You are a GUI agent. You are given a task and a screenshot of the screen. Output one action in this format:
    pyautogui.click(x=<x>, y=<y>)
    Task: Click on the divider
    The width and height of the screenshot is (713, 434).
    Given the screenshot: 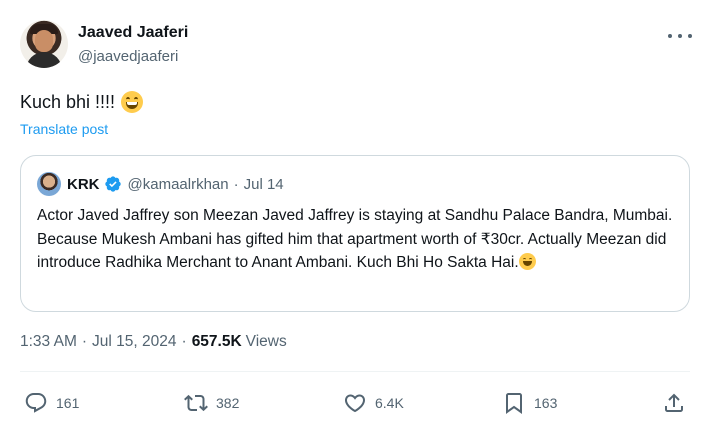 What is the action you would take?
    pyautogui.click(x=355, y=371)
    